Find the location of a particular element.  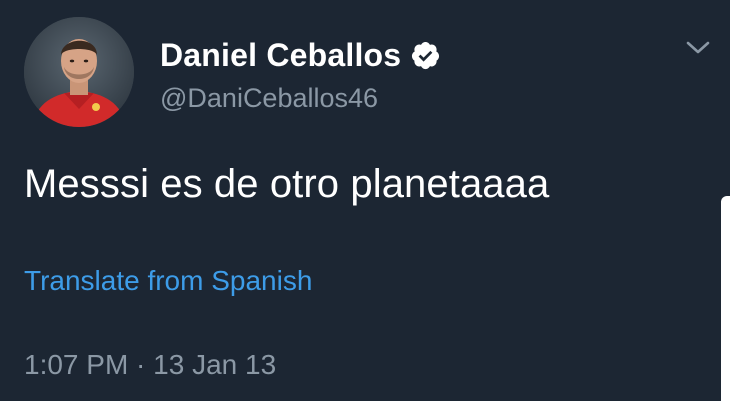

translate-link: Translate from Spanish is located at coordinates (168, 281).